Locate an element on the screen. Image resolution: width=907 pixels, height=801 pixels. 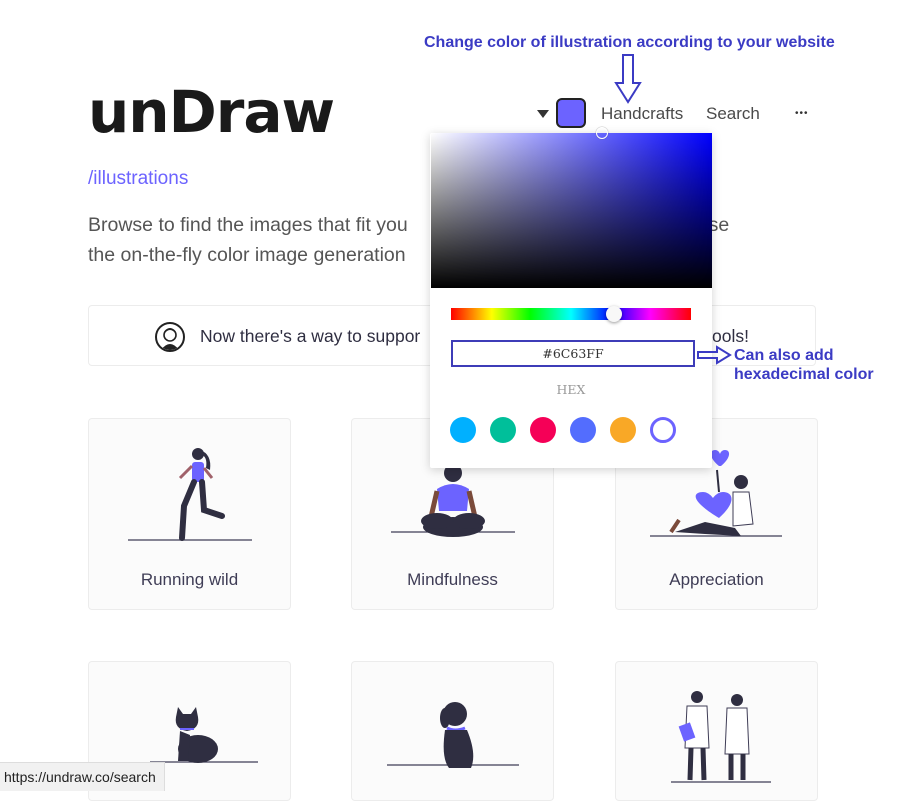
color-swatch-button is located at coordinates (571, 113).